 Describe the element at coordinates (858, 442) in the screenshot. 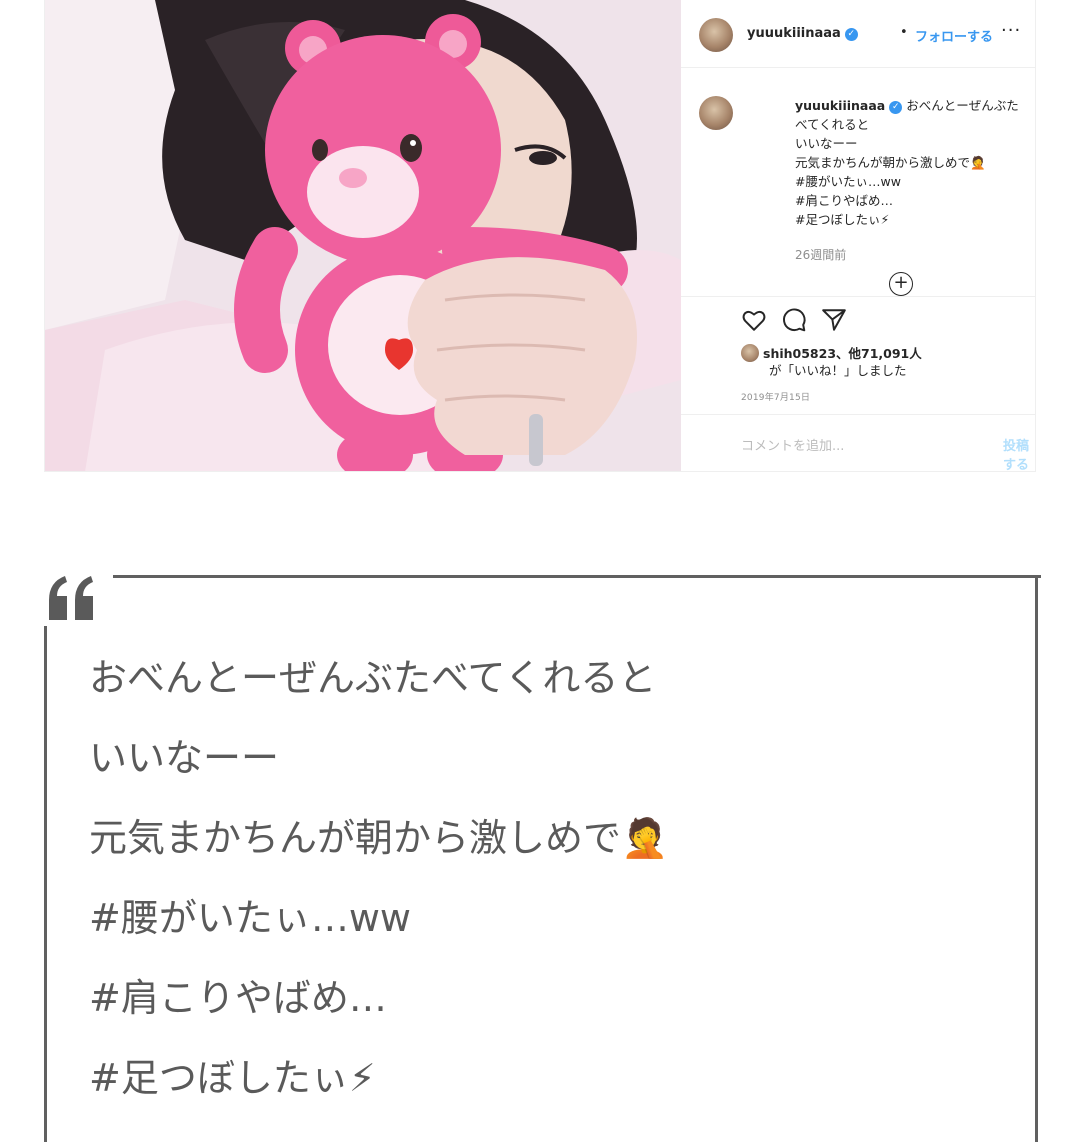

I see `comment-bar: コメントを追加... 投稿する` at that location.